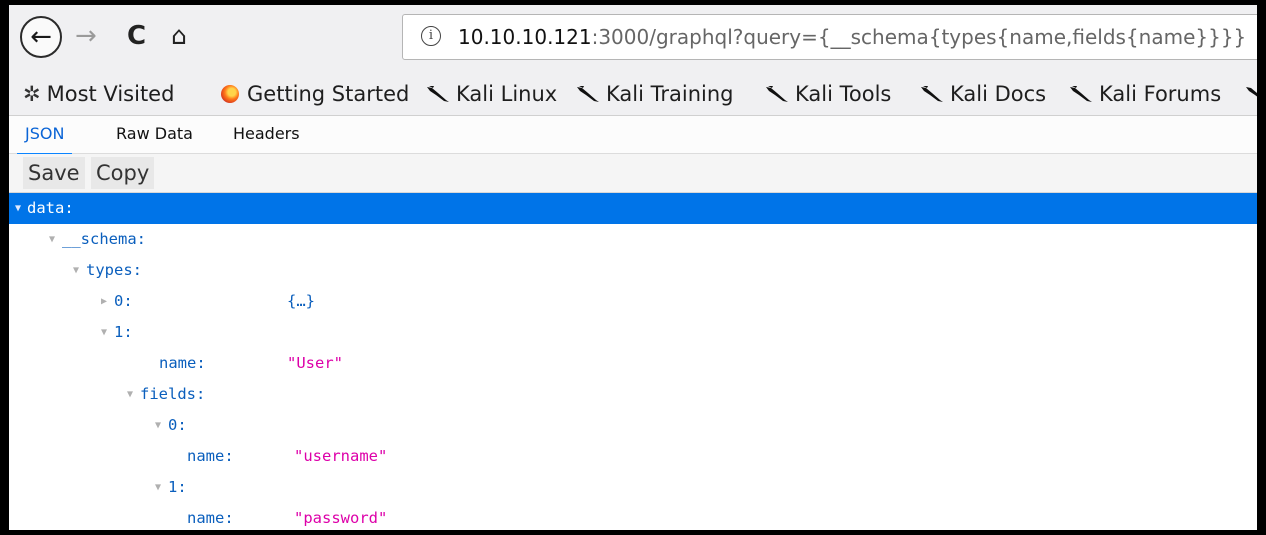 The image size is (1266, 535). Describe the element at coordinates (341, 518) in the screenshot. I see `tree-value-string: "password"` at that location.